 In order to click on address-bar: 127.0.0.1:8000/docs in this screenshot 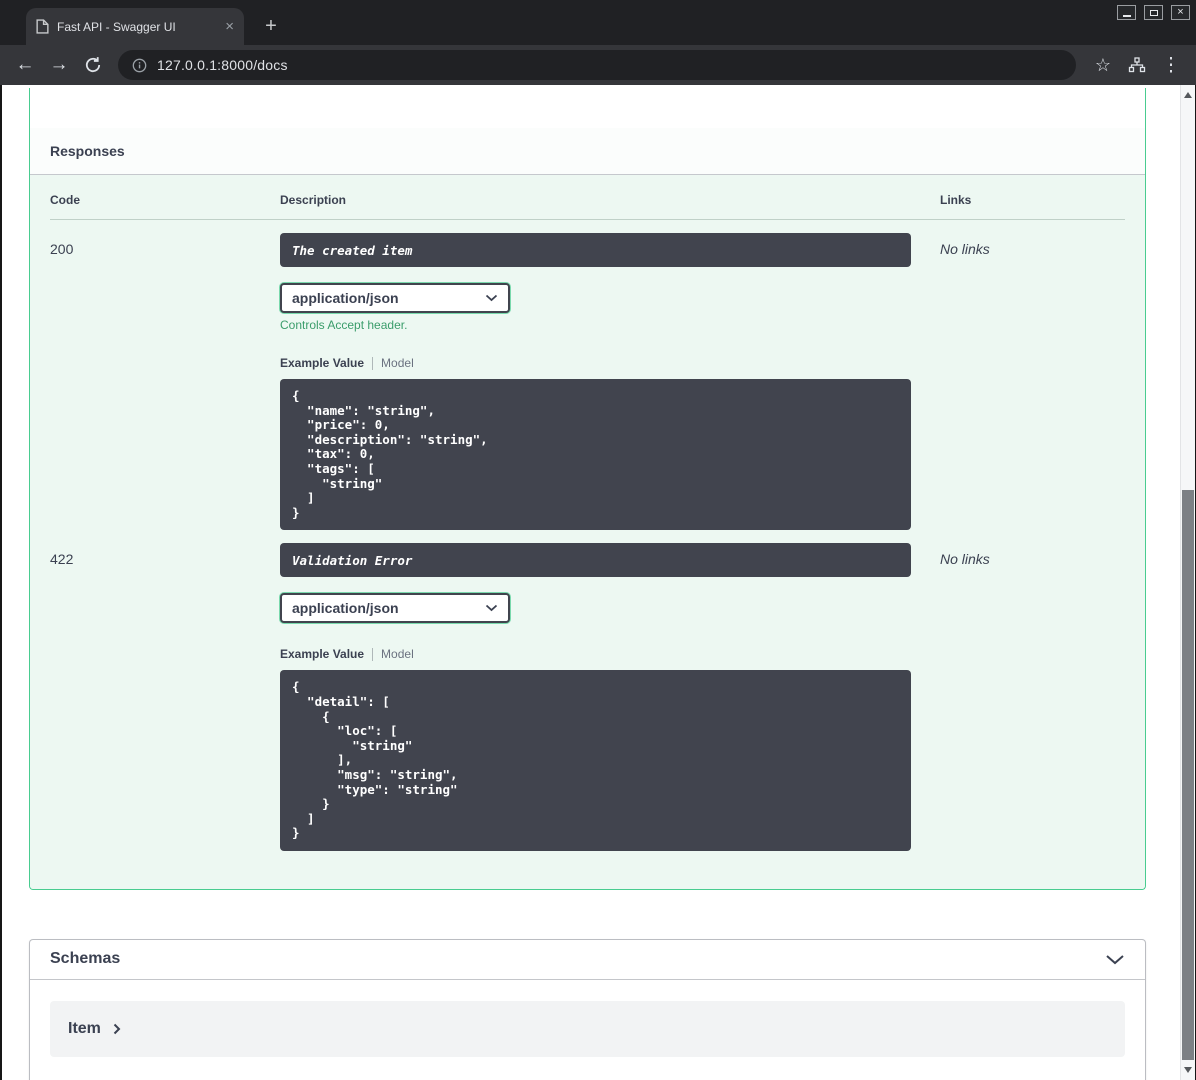, I will do `click(597, 65)`.